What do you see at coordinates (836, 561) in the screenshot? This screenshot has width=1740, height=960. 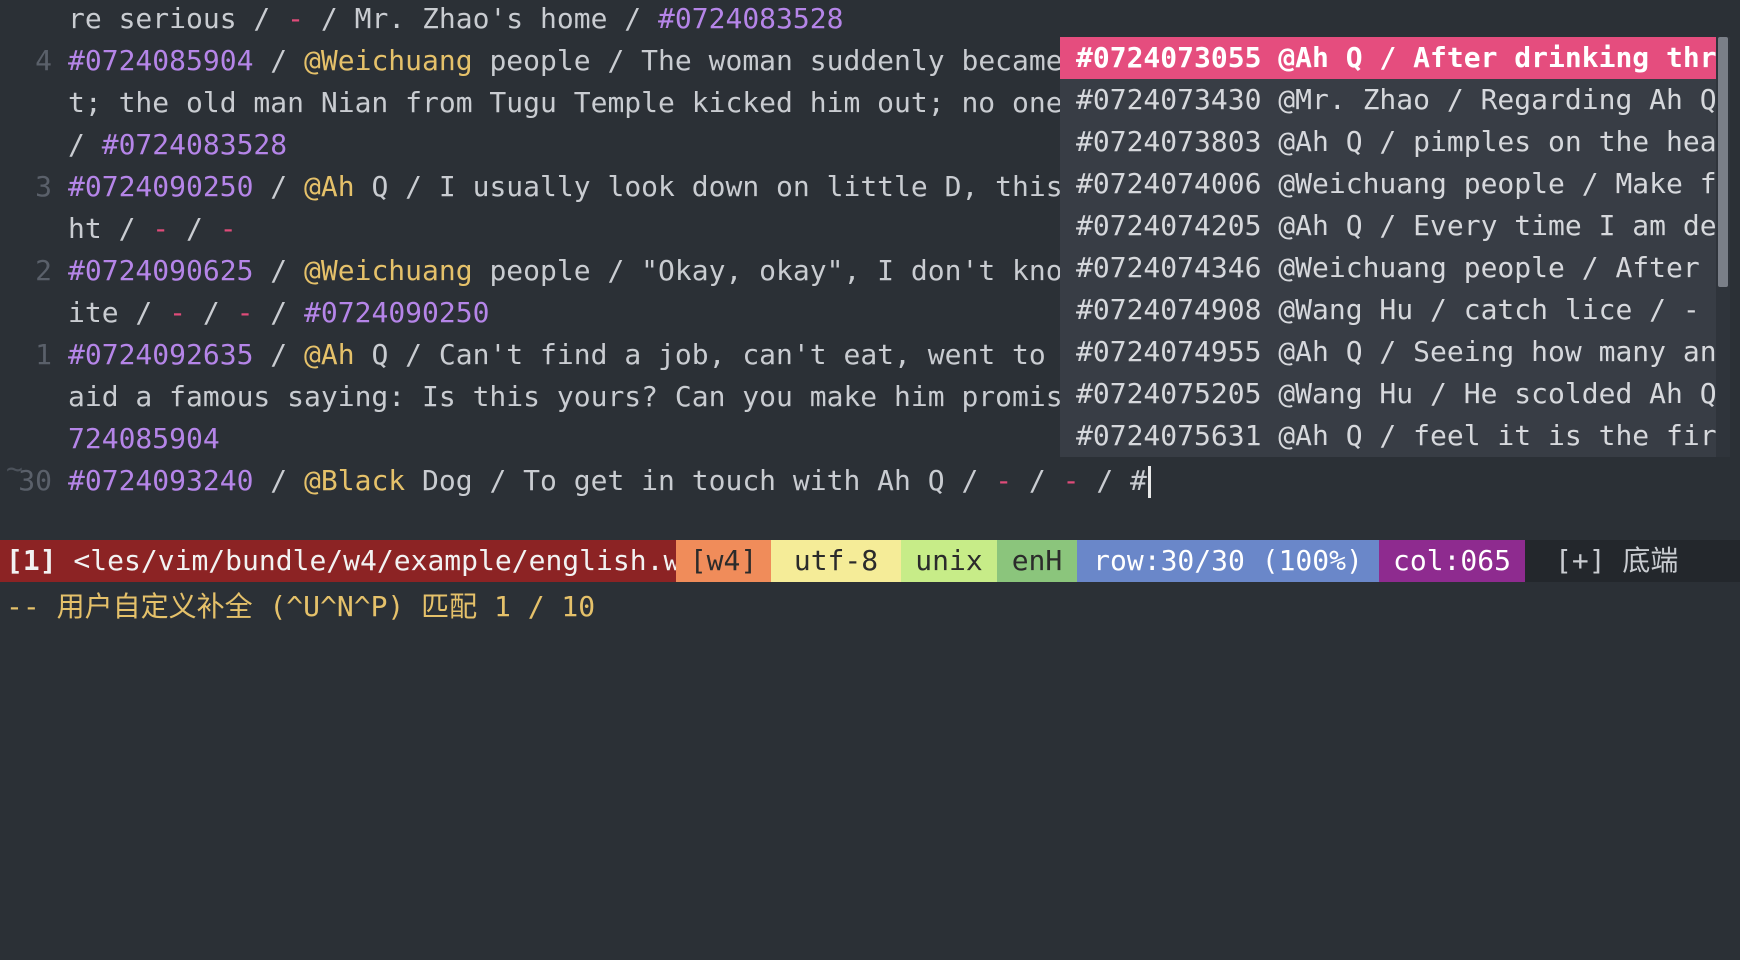 I see `status-encoding: utf-8` at bounding box center [836, 561].